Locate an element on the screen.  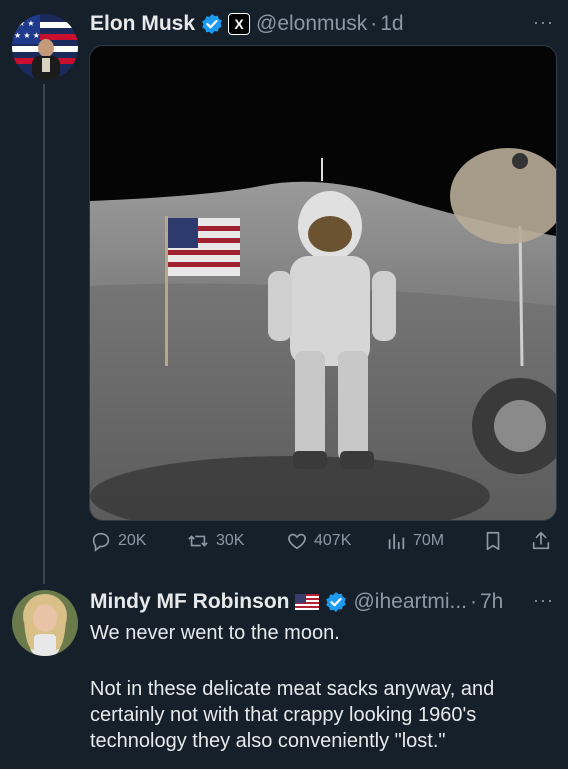
tweet-header: Elon Musk X @elonmusk · 1d is located at coordinates (247, 24).